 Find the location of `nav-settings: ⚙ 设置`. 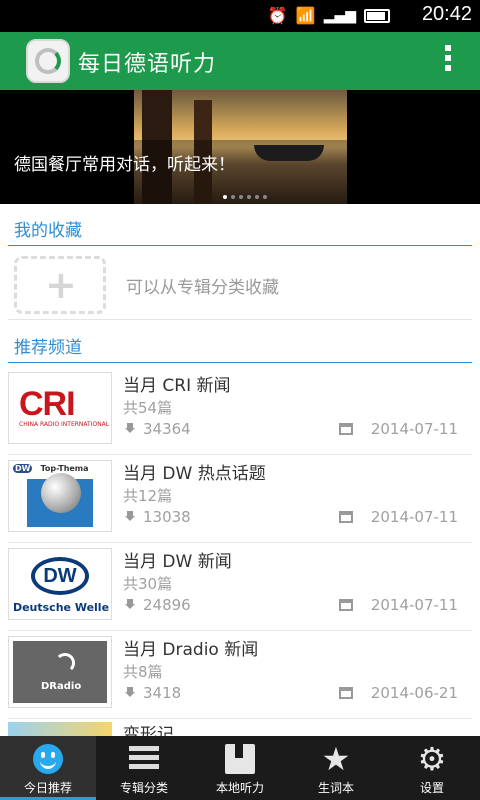

nav-settings: ⚙ 设置 is located at coordinates (432, 768).